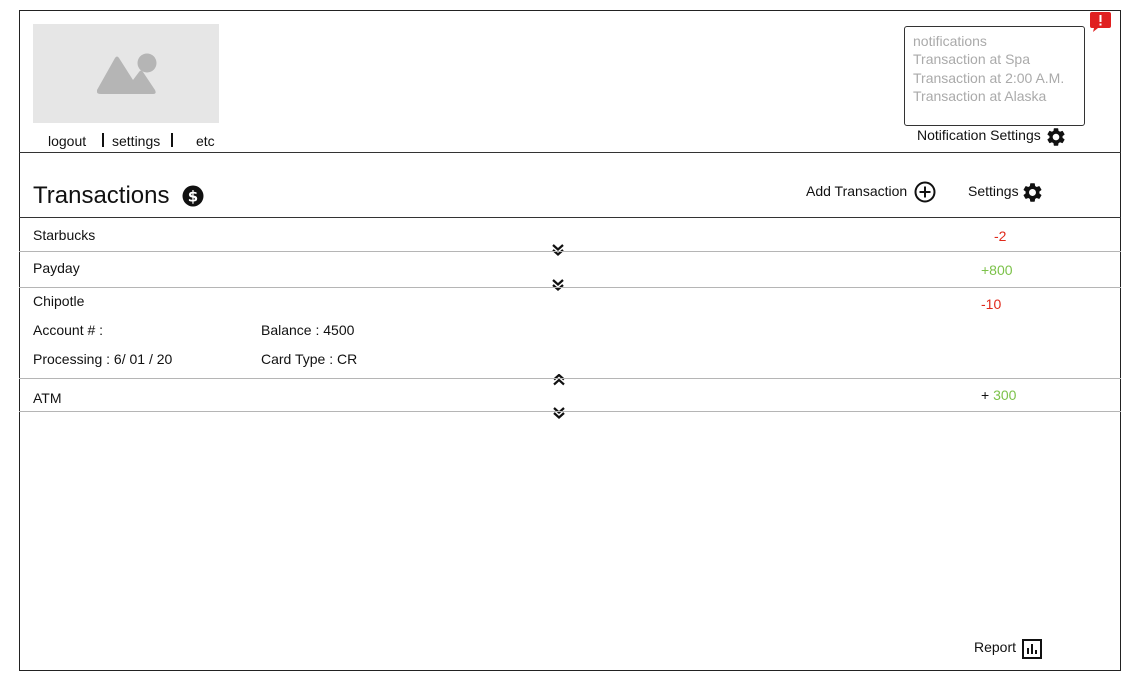  Describe the element at coordinates (1032, 649) in the screenshot. I see `bar-chart-icon` at that location.